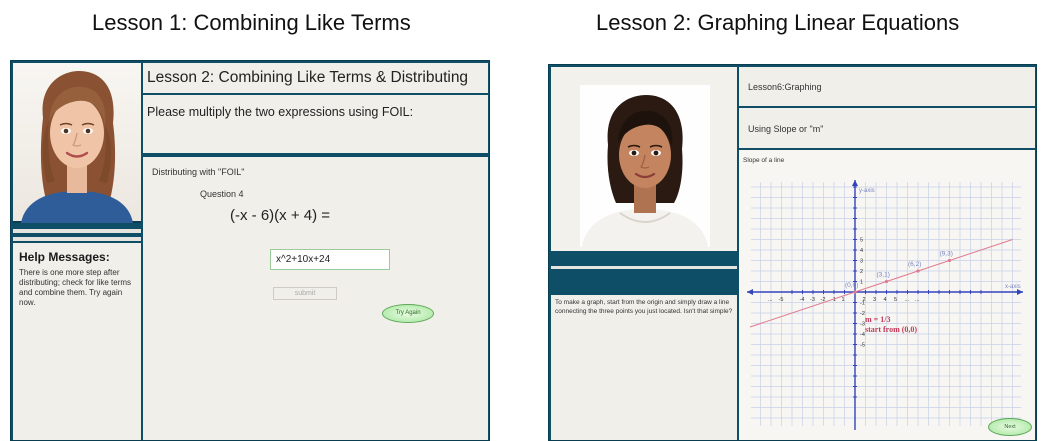 The width and height of the screenshot is (1048, 441). I want to click on lesson1-caption: Lesson 1: Combining Like Terms, so click(251, 22).